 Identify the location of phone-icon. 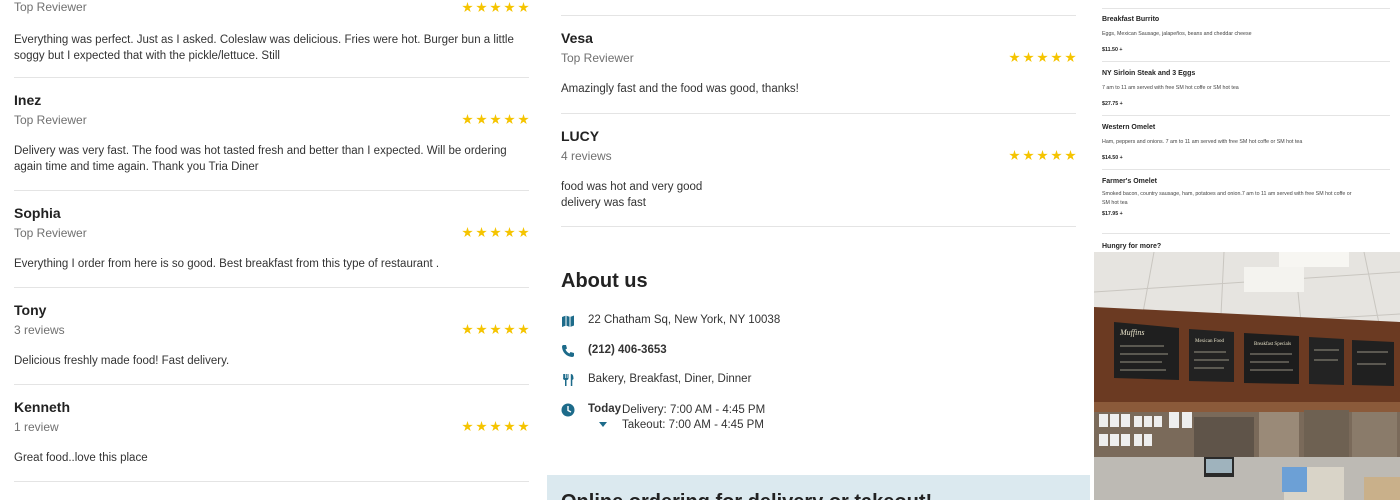
(568, 351).